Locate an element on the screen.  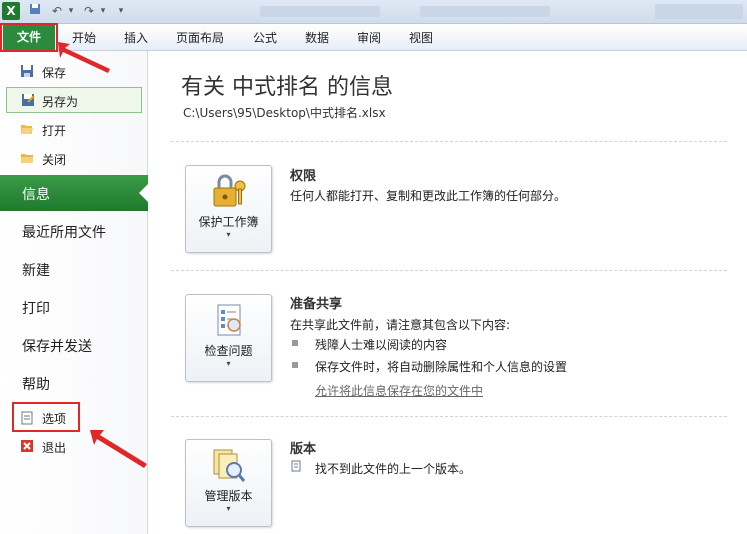
tab-insert: 插入 is located at coordinates (136, 37).